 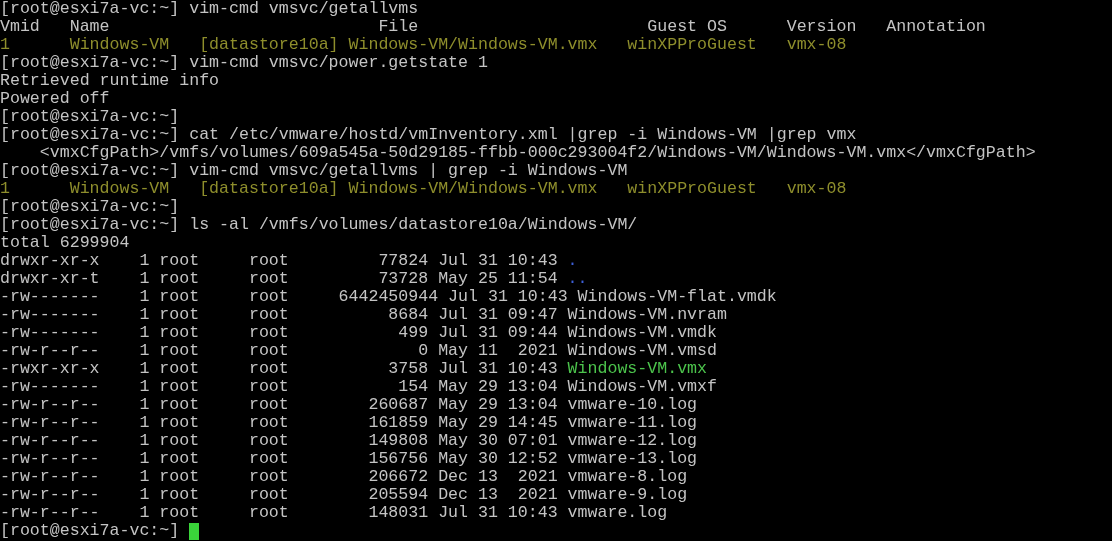 I want to click on file-name: Windows-VM.vmsd, so click(x=642, y=351).